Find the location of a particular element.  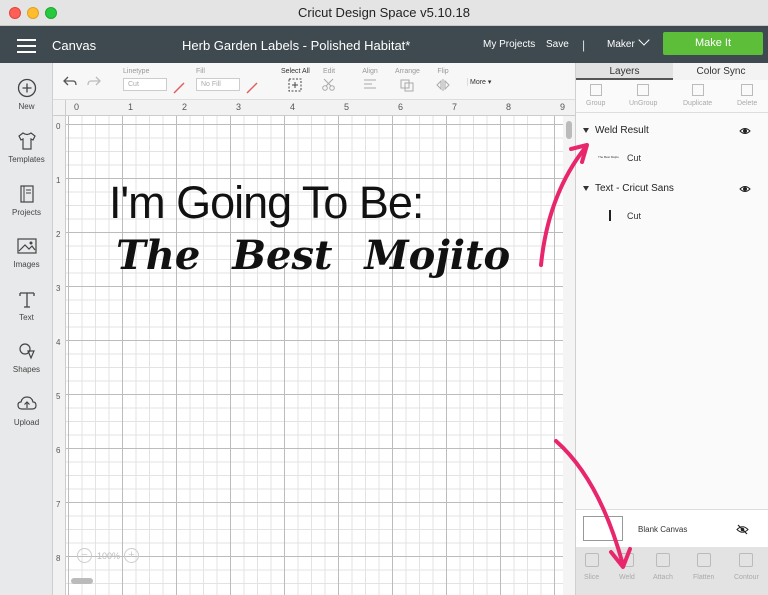

tab-layers: Layers is located at coordinates (624, 71).